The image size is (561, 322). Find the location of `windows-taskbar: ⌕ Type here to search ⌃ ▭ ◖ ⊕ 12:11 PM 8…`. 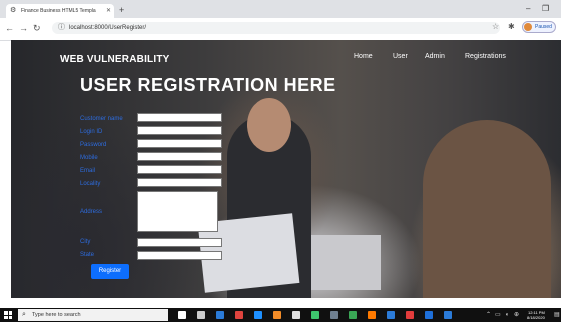

windows-taskbar: ⌕ Type here to search ⌃ ▭ ◖ ⊕ 12:11 PM 8… is located at coordinates (280, 315).